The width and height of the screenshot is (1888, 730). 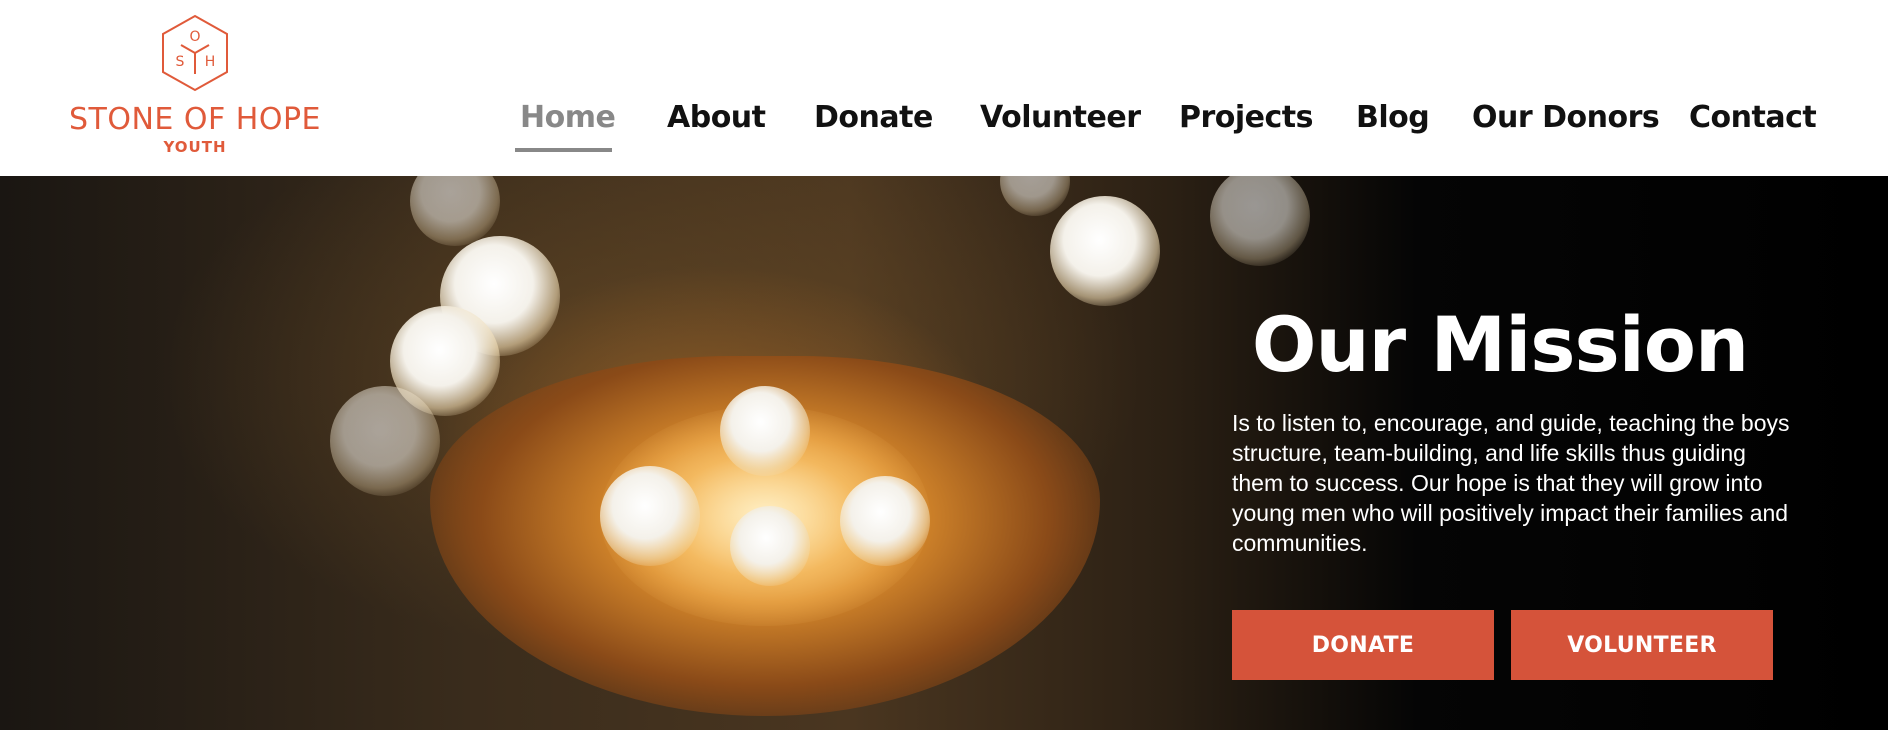 What do you see at coordinates (1363, 645) in the screenshot?
I see `donate-button: DONATE` at bounding box center [1363, 645].